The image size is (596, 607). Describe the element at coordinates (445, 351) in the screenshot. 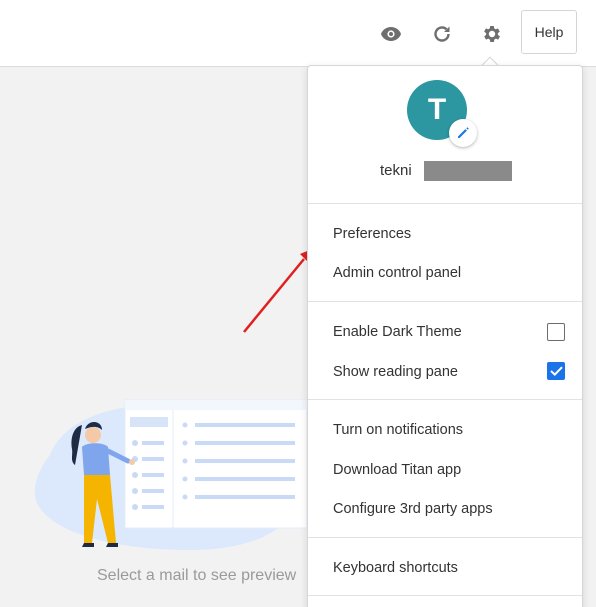

I see `menu-section-display: Enable Dark Theme Show reading pane` at that location.